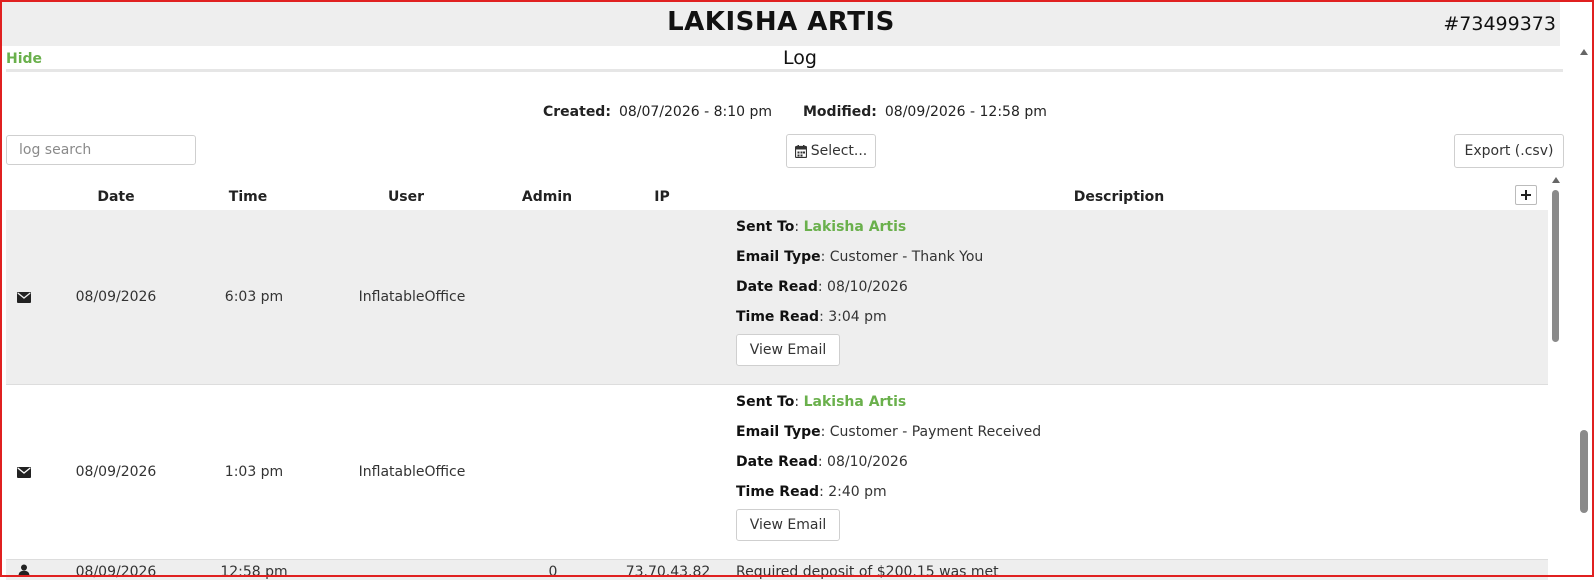  I want to click on time-read-value: 3:04 pm, so click(857, 317).